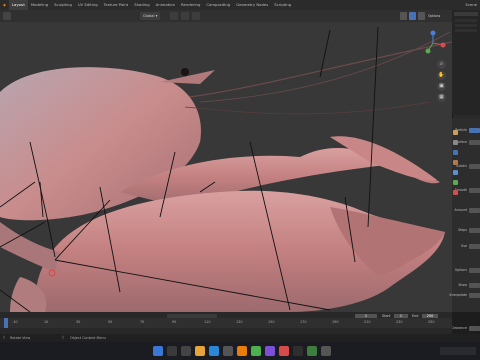  Describe the element at coordinates (460, 210) in the screenshot. I see `prop-label: Amount` at that location.